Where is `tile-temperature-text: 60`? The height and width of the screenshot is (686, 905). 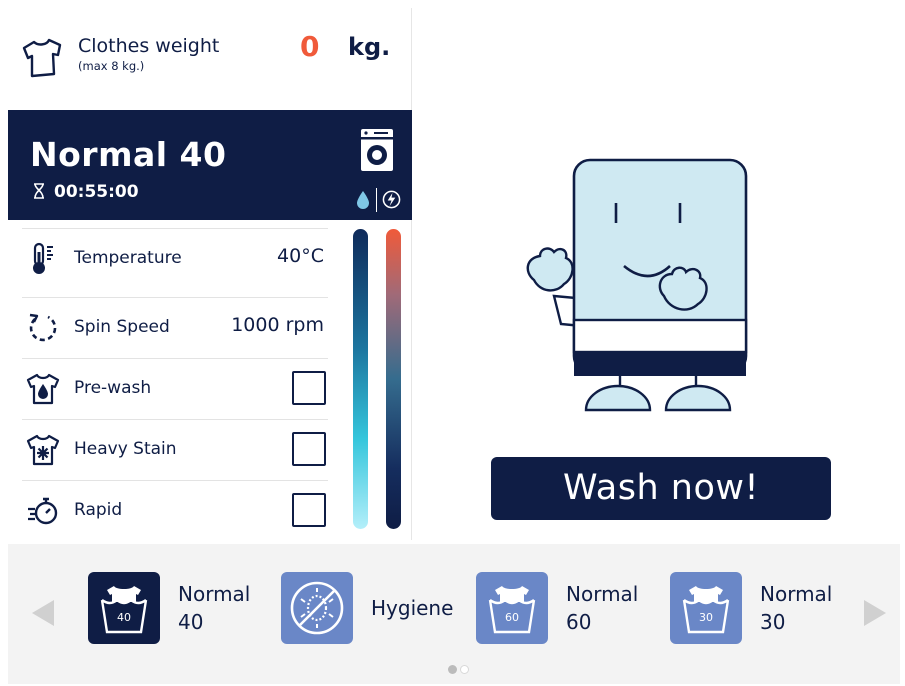
tile-temperature-text: 60 is located at coordinates (512, 617).